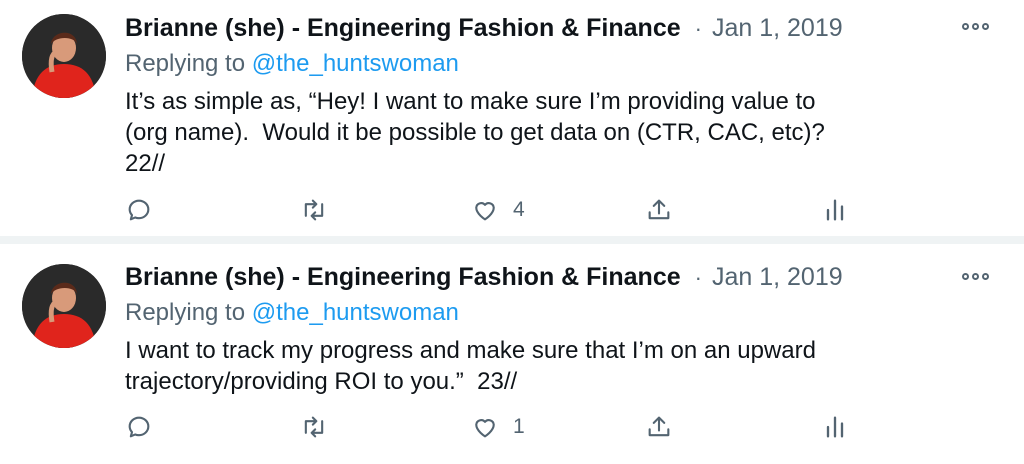 This screenshot has height=464, width=1024. I want to click on like-count: 4, so click(519, 209).